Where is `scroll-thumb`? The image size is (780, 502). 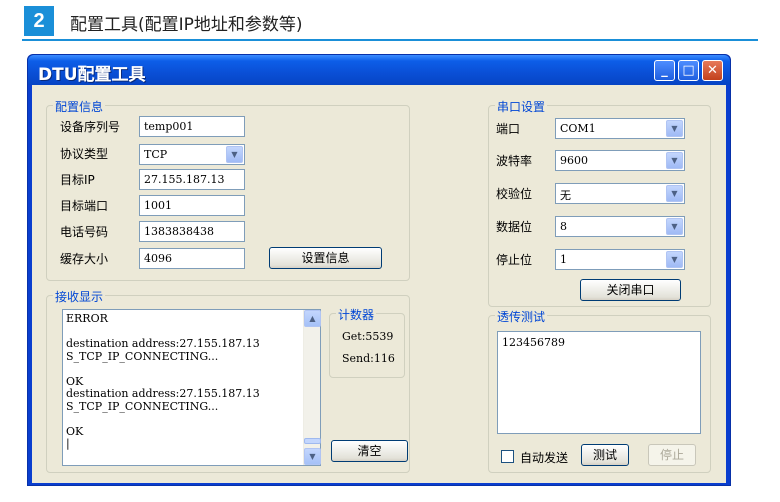 scroll-thumb is located at coordinates (312, 441).